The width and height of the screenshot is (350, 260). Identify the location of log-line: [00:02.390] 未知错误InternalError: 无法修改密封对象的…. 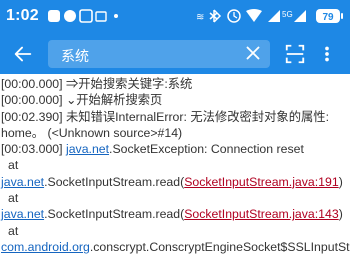
(165, 116).